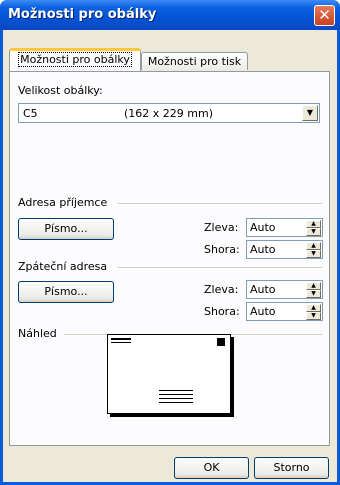 This screenshot has height=485, width=340. Describe the element at coordinates (284, 289) in the screenshot. I see `return-left-spinner: Auto ▲ ▼` at that location.